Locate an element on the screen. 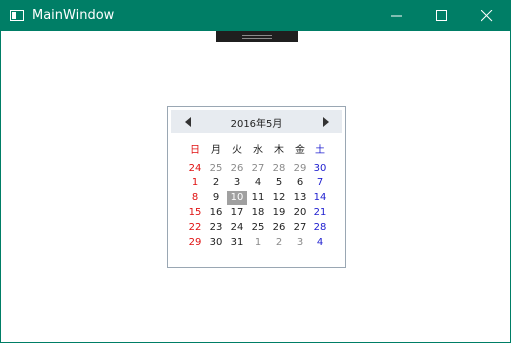 The width and height of the screenshot is (511, 343). day-cell: 19 is located at coordinates (279, 213).